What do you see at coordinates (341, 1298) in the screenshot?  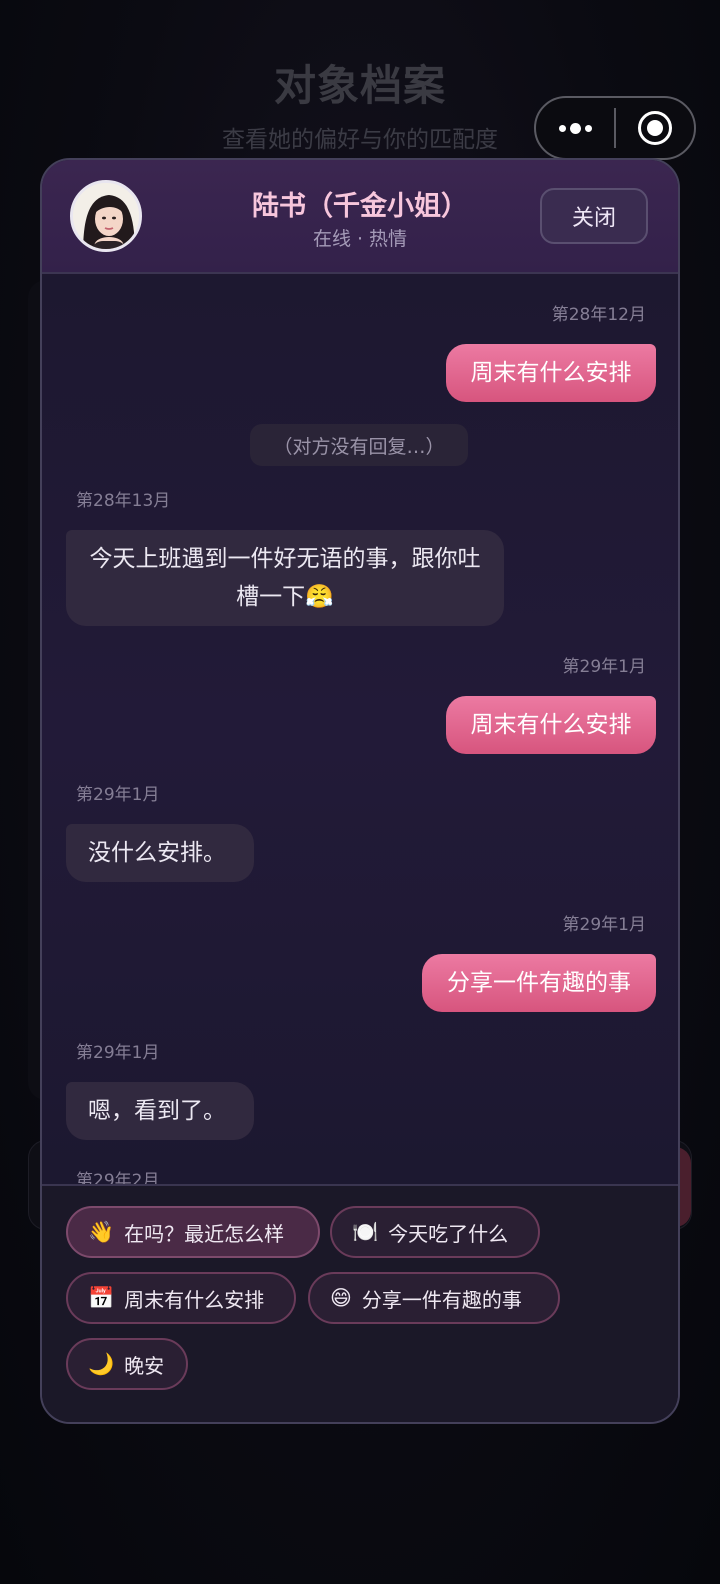 I see `smile-icon: 😄` at bounding box center [341, 1298].